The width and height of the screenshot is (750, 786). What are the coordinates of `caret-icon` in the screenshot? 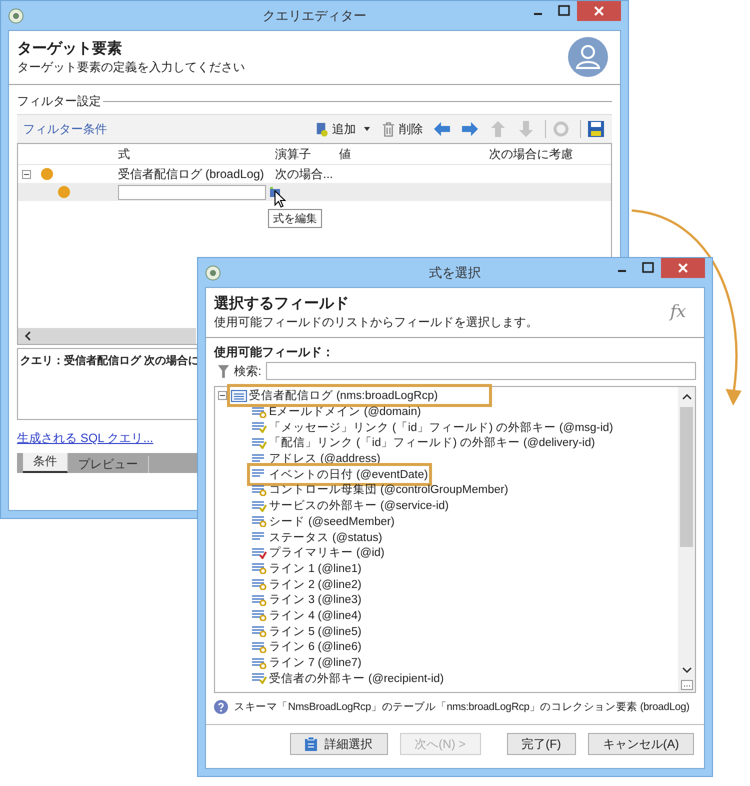 It's located at (367, 129).